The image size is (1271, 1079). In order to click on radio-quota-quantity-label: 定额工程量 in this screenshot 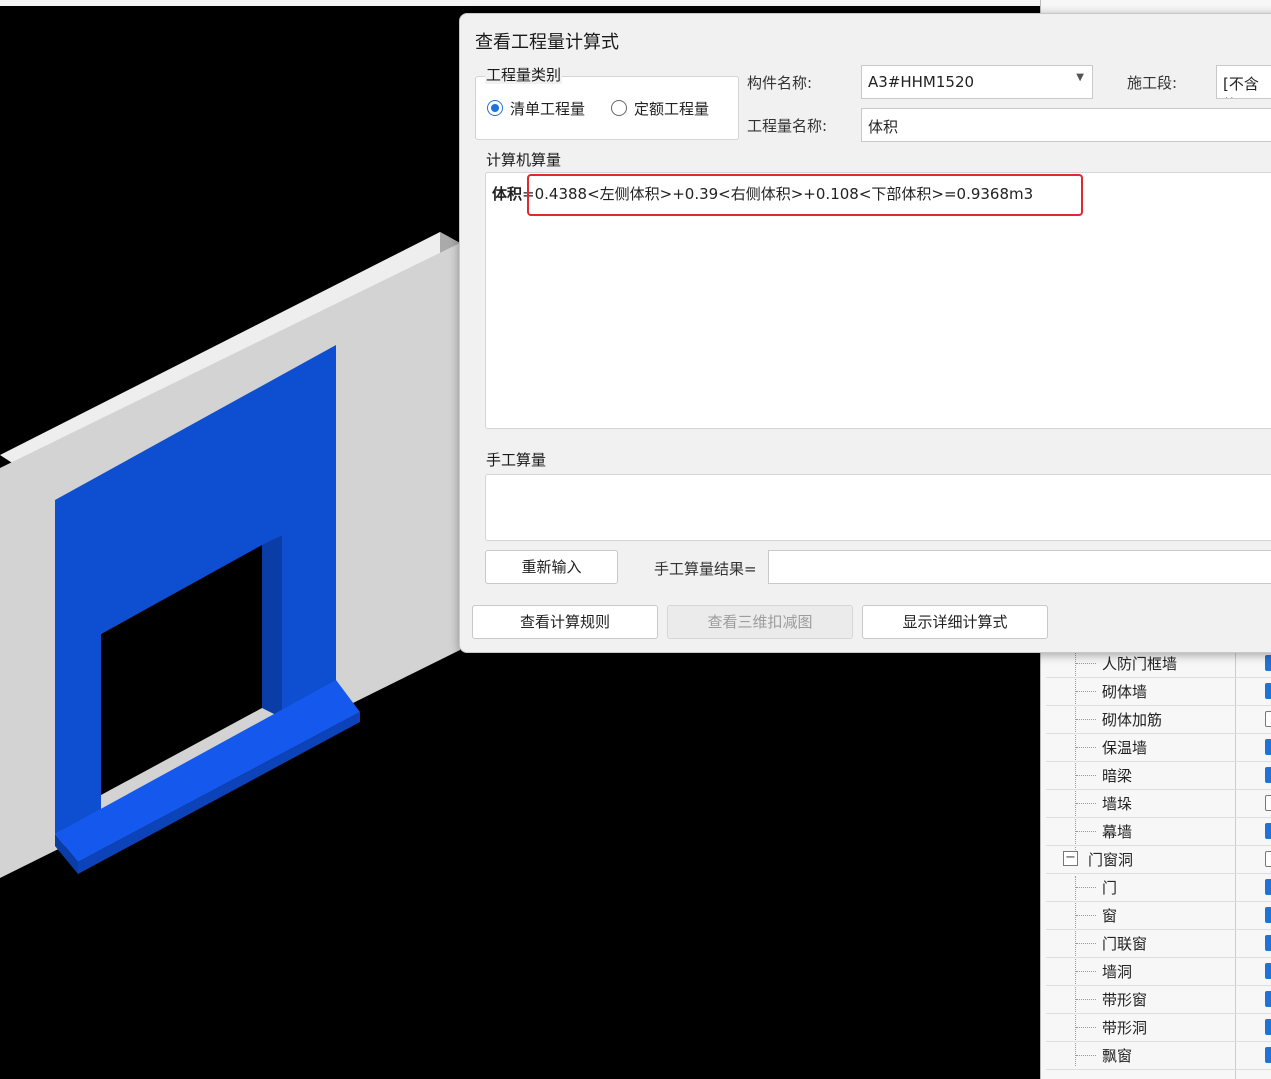, I will do `click(671, 108)`.